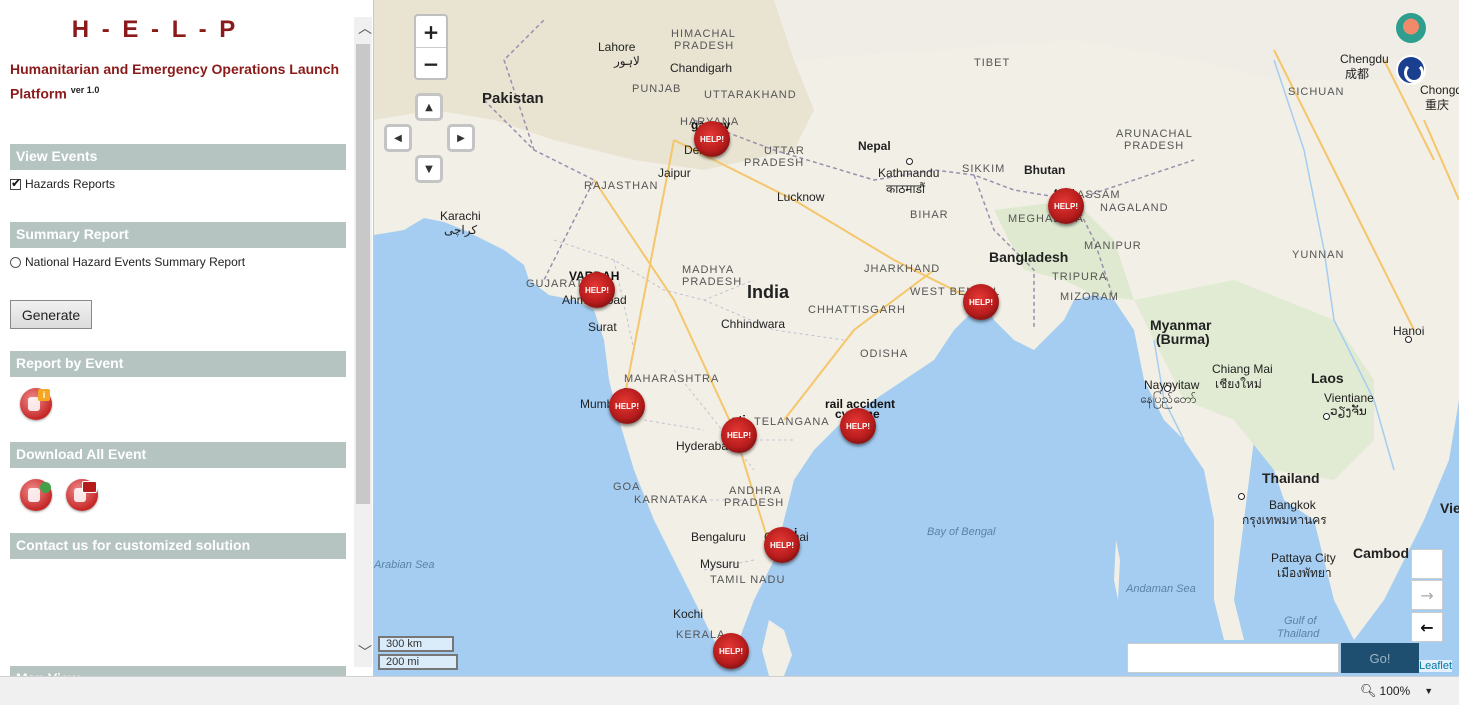 The image size is (1459, 705). What do you see at coordinates (461, 138) in the screenshot?
I see `pan-right-button: ▶` at bounding box center [461, 138].